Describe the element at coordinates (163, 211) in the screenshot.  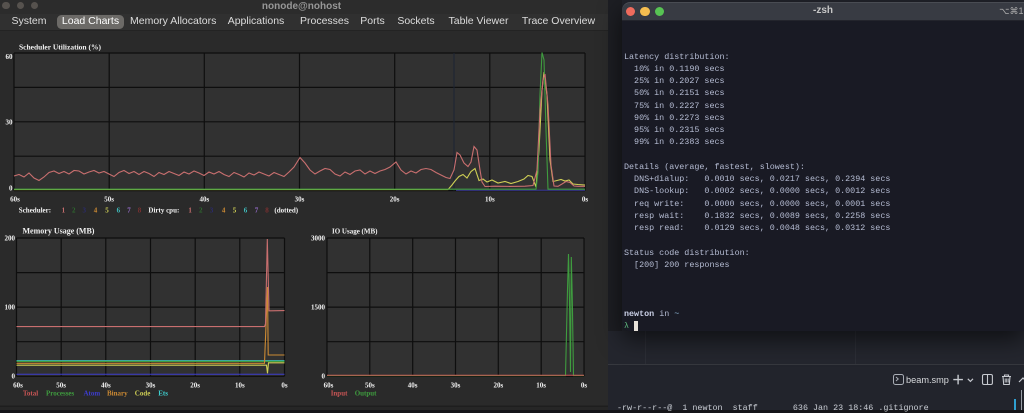
I see `svg-text: Dirty cpu:` at that location.